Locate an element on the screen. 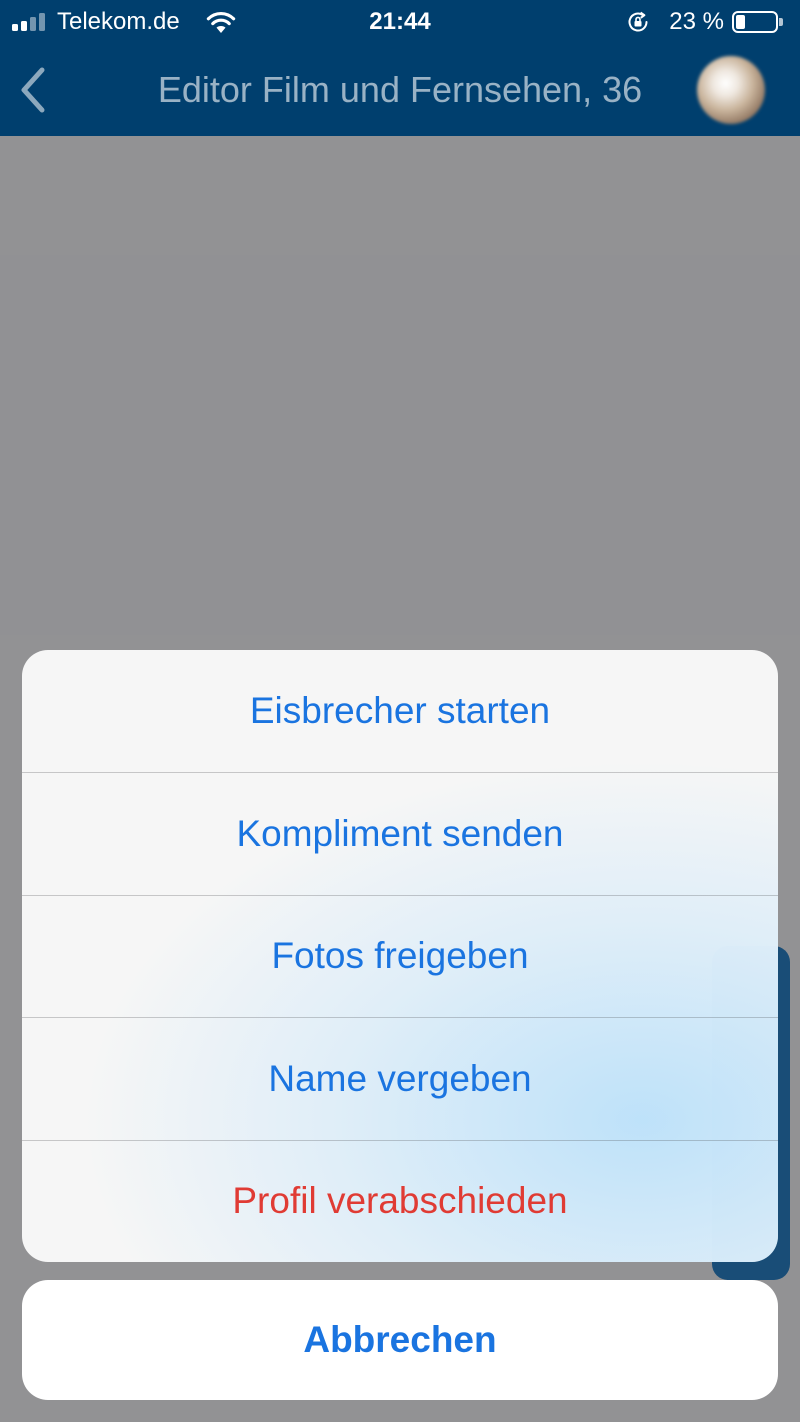 Image resolution: width=800 pixels, height=1422 pixels. action-share-photos: Fotos freigeben is located at coordinates (400, 955).